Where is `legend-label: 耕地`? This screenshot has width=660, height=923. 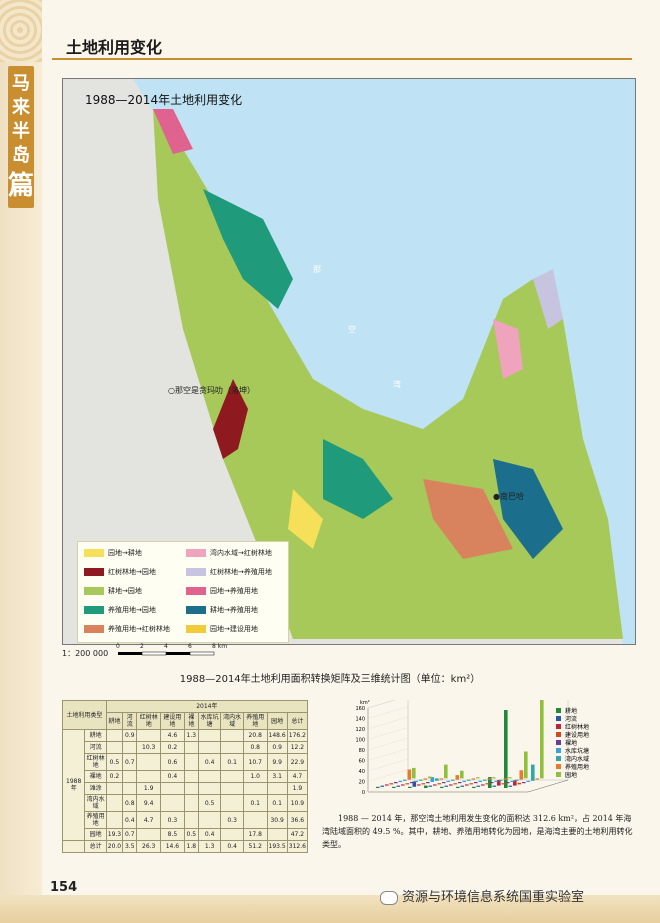 legend-label: 耕地 is located at coordinates (571, 711).